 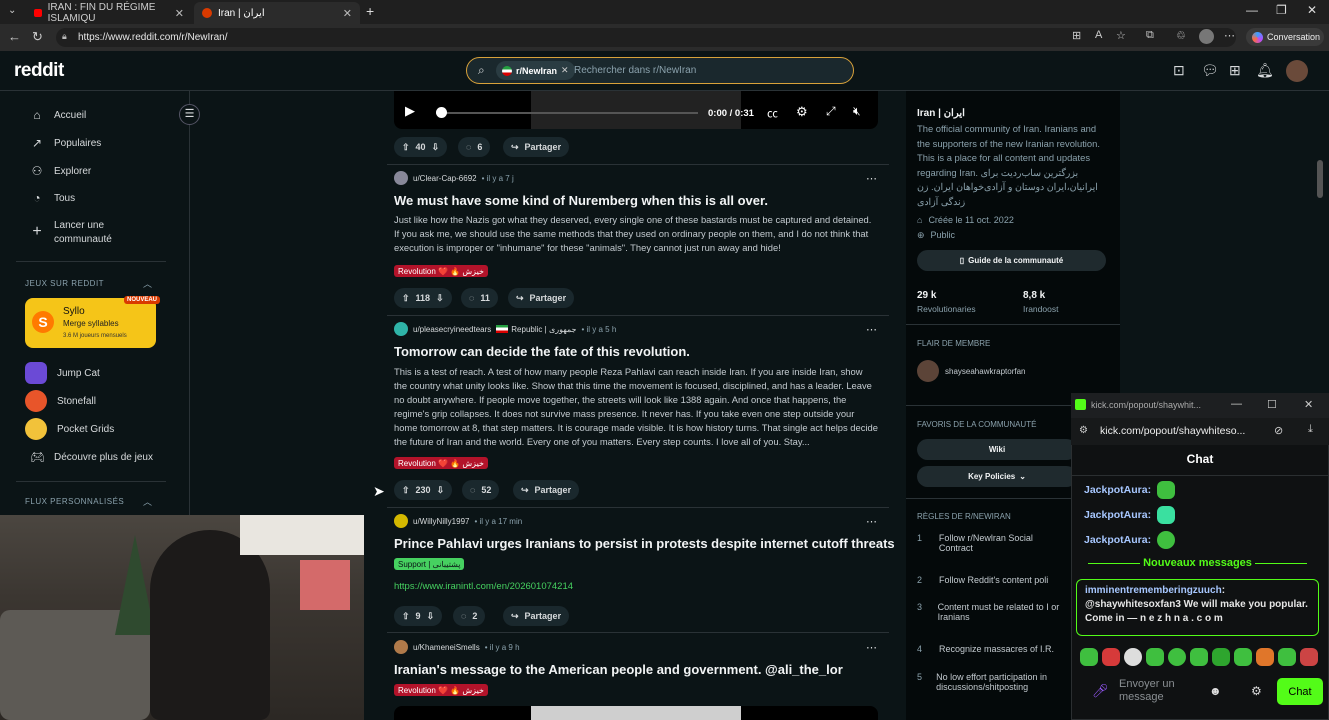 What do you see at coordinates (1076, 35) in the screenshot?
I see `app-available-icon: ⊞` at bounding box center [1076, 35].